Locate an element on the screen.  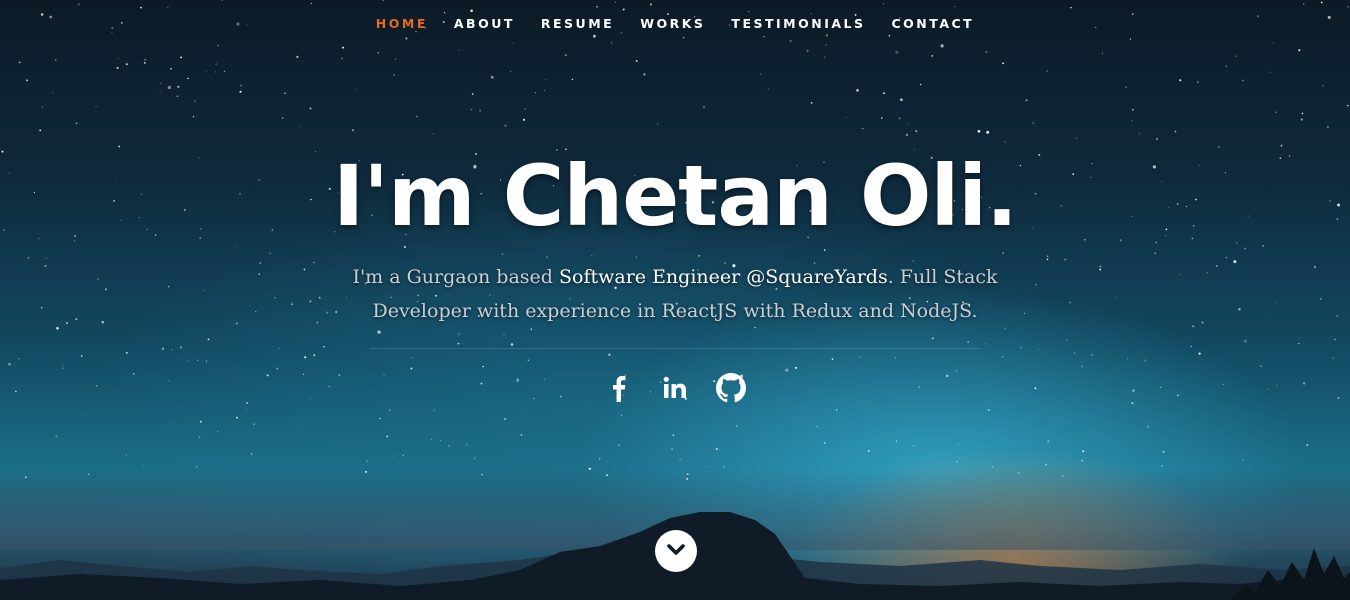
scroll-down-button is located at coordinates (676, 551).